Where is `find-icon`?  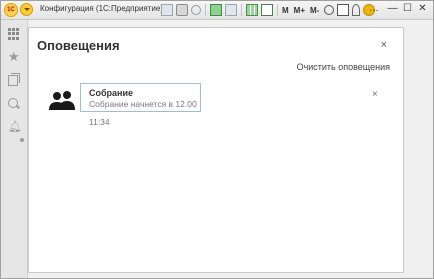
find-icon is located at coordinates (196, 10).